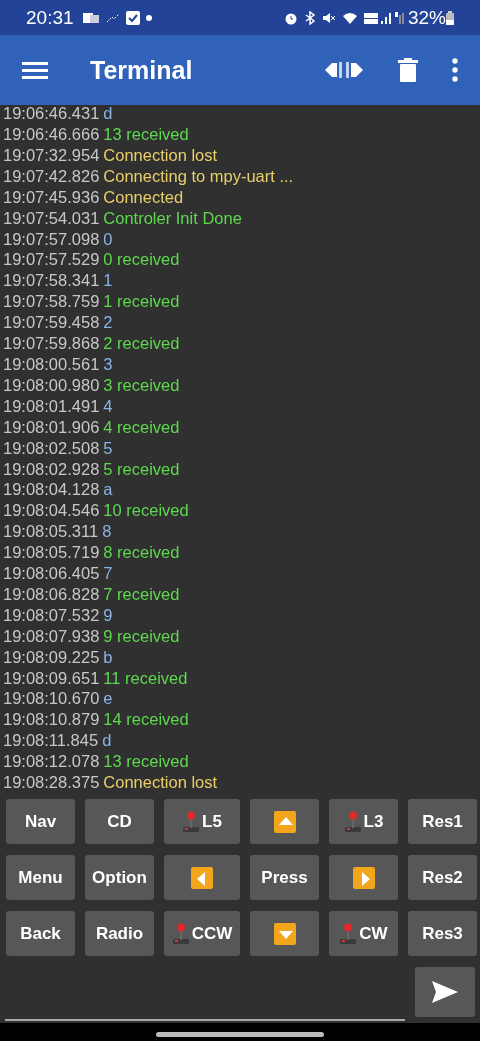 Image resolution: width=480 pixels, height=1041 pixels. I want to click on log-message: 2, so click(108, 323).